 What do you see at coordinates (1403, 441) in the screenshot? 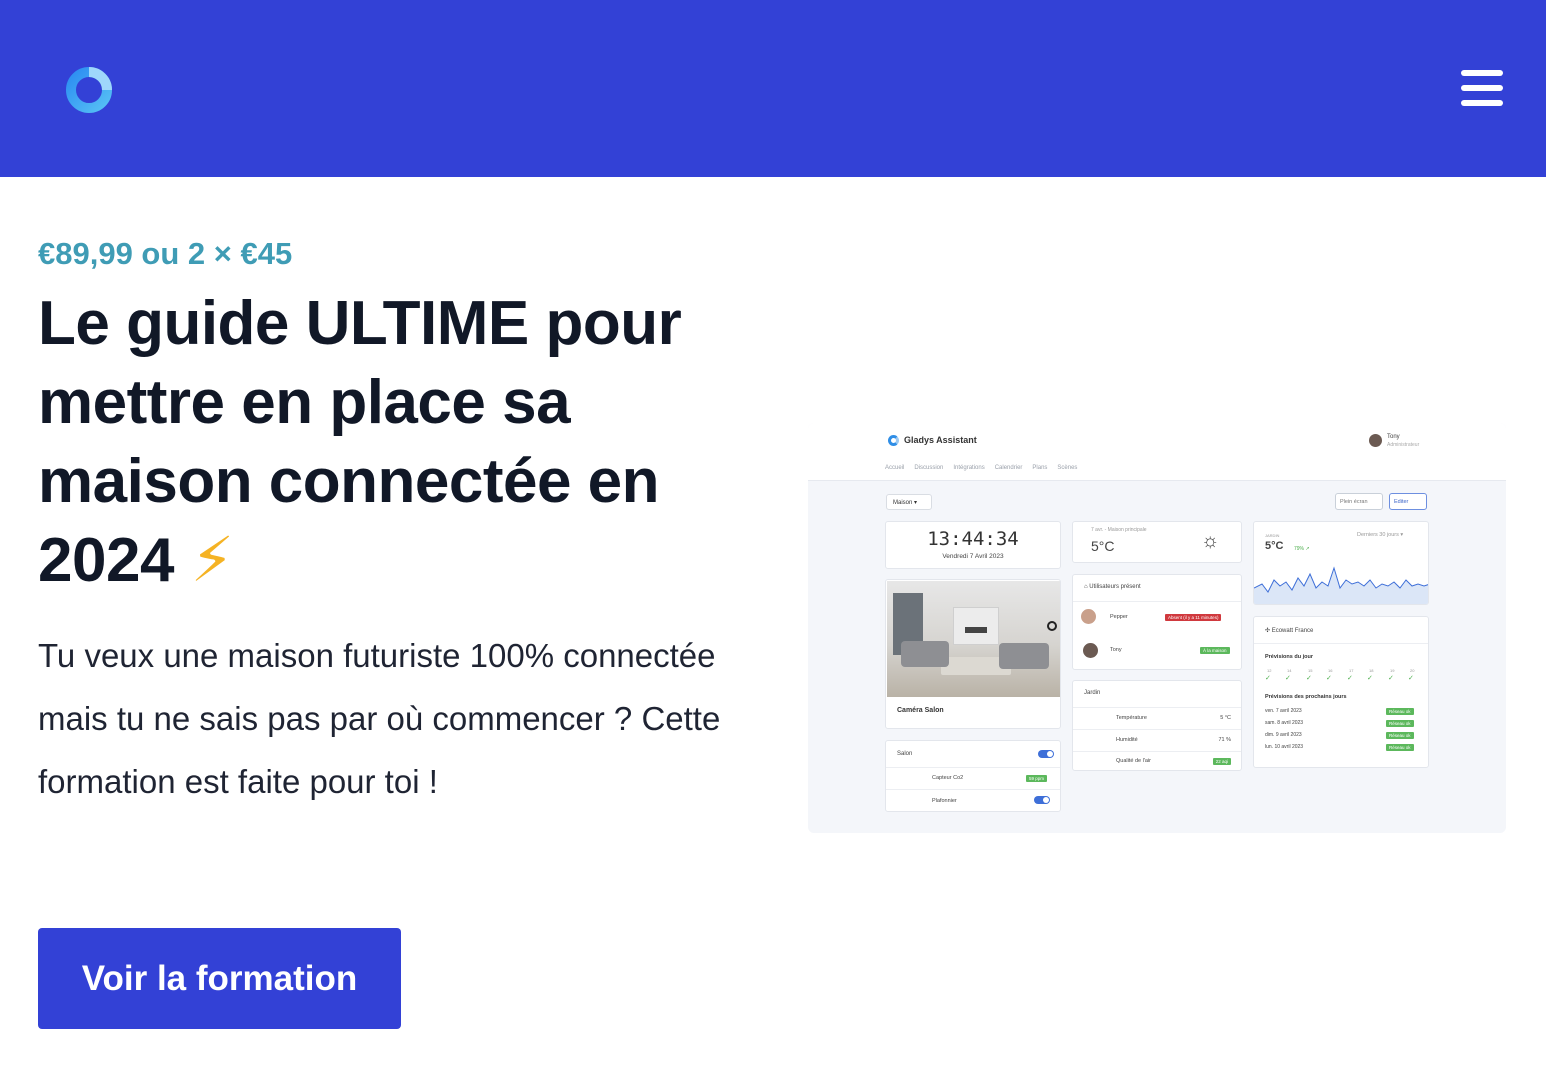
I see `dashboard-user: Tony Administrateur` at bounding box center [1403, 441].